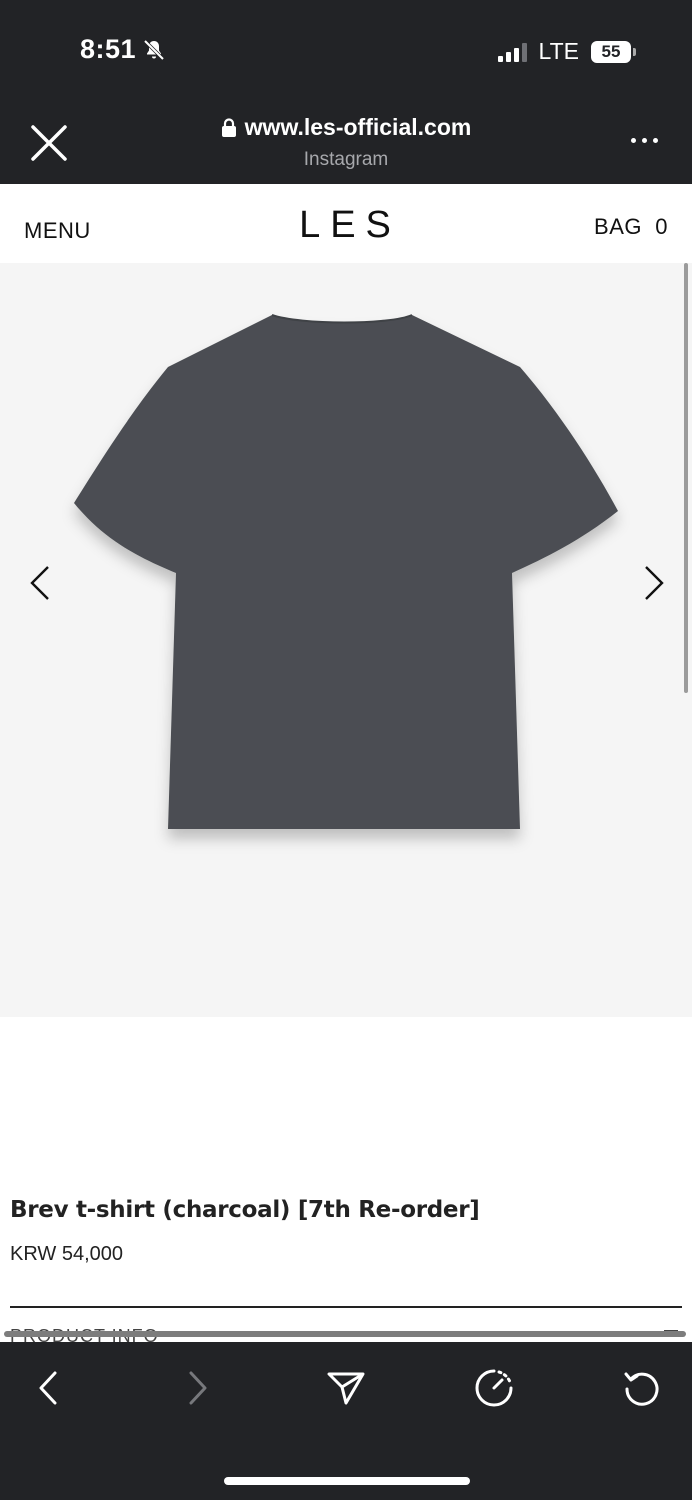 The image size is (692, 1500). Describe the element at coordinates (345, 1334) in the screenshot. I see `page-load-progress` at that location.